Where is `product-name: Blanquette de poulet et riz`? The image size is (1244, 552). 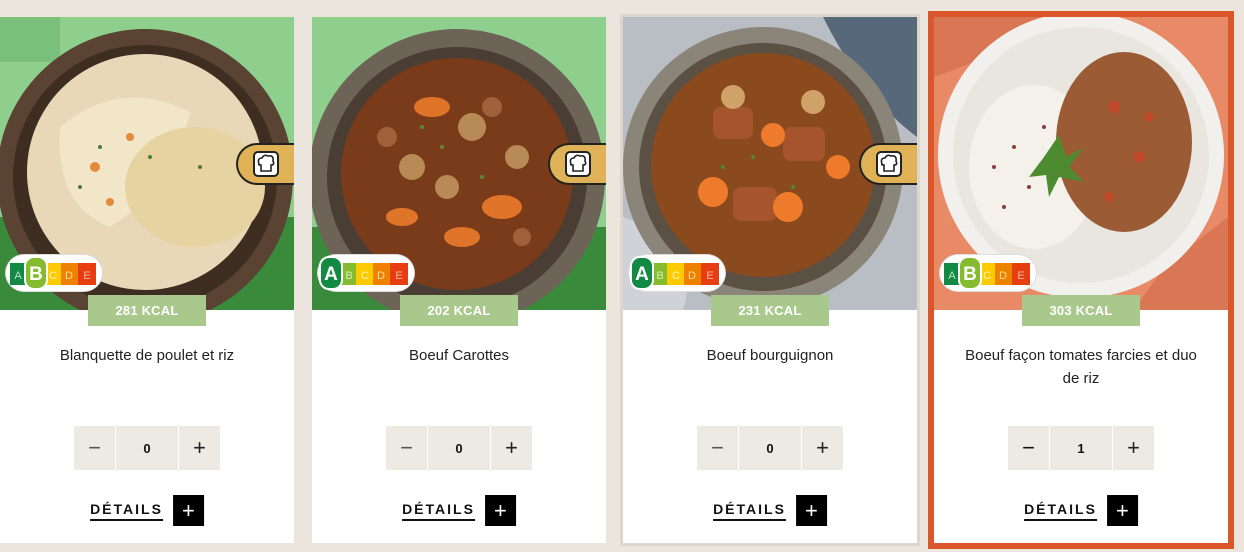 product-name: Blanquette de poulet et riz is located at coordinates (147, 355).